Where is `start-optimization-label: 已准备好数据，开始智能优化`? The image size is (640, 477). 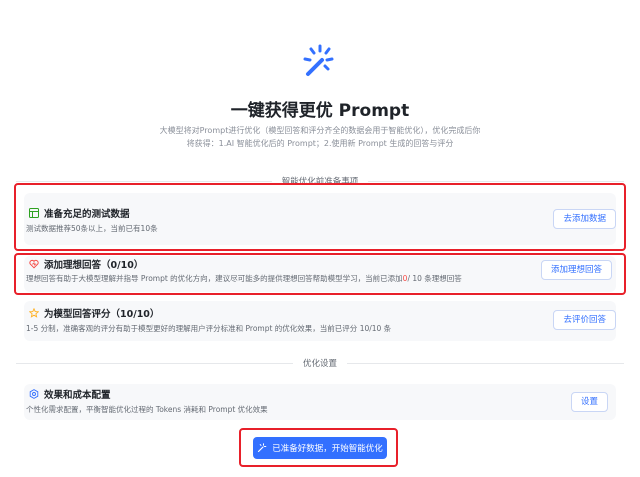 start-optimization-label: 已准备好数据，开始智能优化 is located at coordinates (327, 449).